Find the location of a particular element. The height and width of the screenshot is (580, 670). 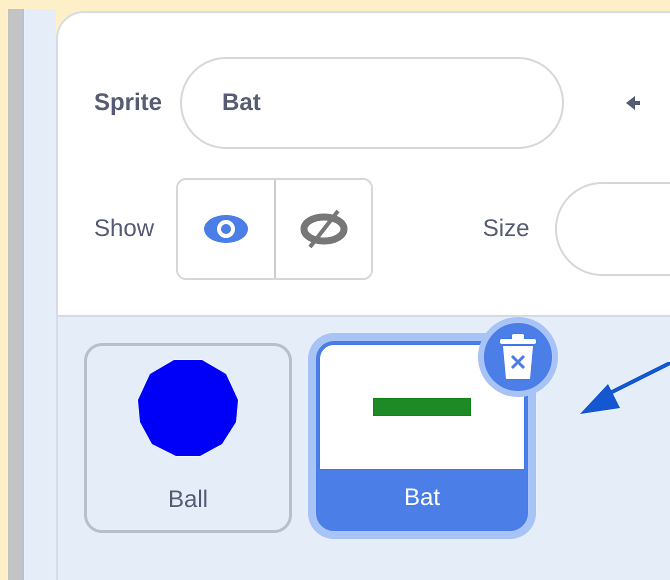

bar-costume-icon is located at coordinates (422, 407).